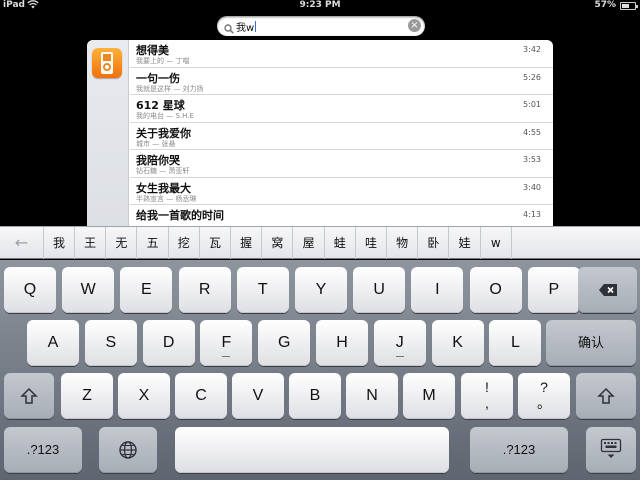  Describe the element at coordinates (457, 343) in the screenshot. I see `key-k: K` at that location.